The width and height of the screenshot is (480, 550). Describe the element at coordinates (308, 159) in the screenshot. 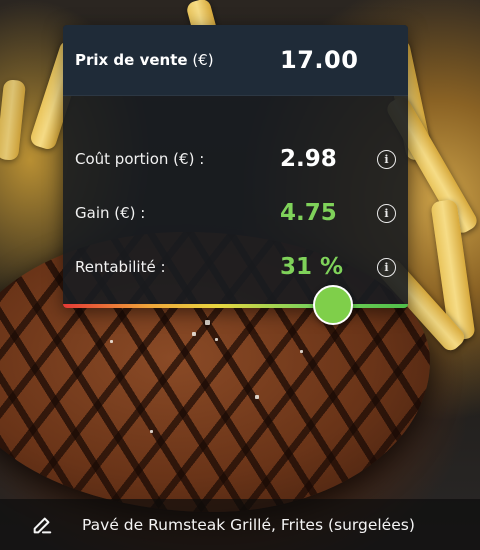

I see `portion-cost-value: 2.98` at that location.